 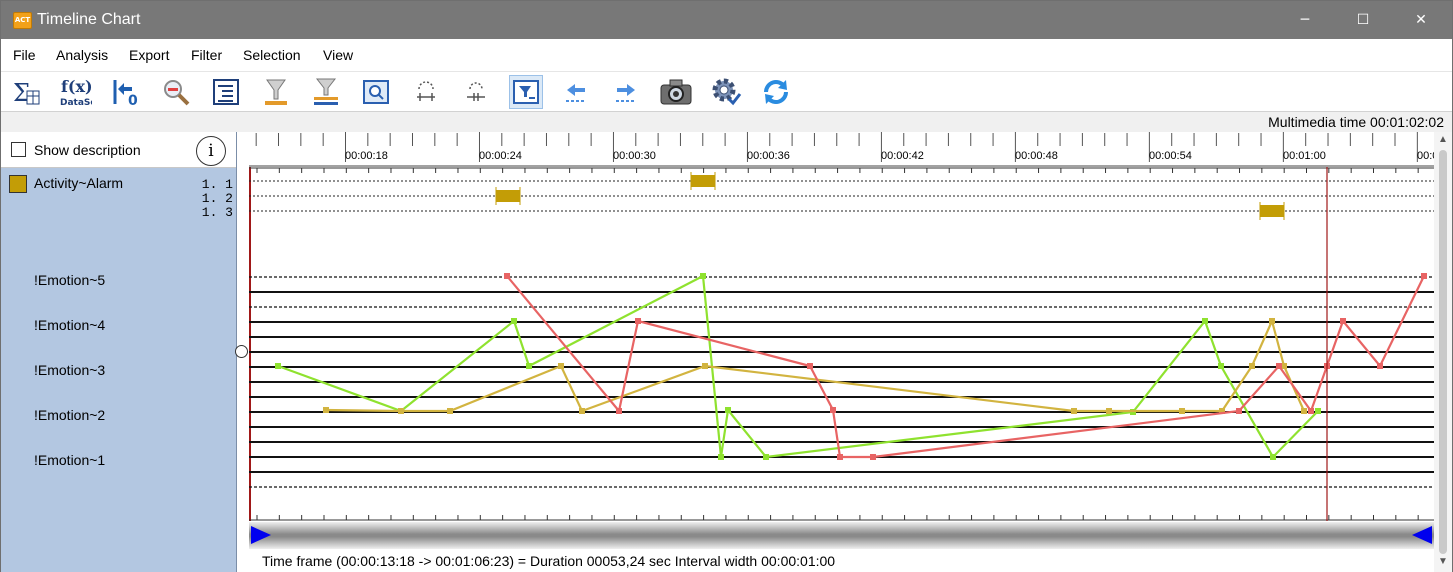 I want to click on range-start-handle, so click(x=261, y=535).